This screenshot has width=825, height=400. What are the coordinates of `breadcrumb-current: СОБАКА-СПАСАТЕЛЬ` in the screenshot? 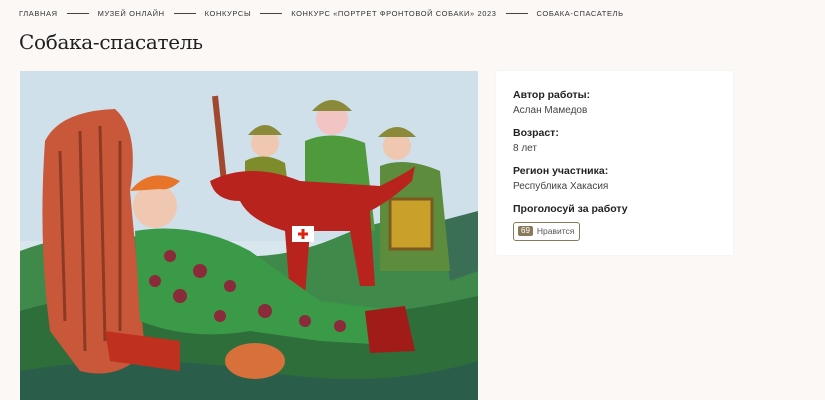 It's located at (580, 13).